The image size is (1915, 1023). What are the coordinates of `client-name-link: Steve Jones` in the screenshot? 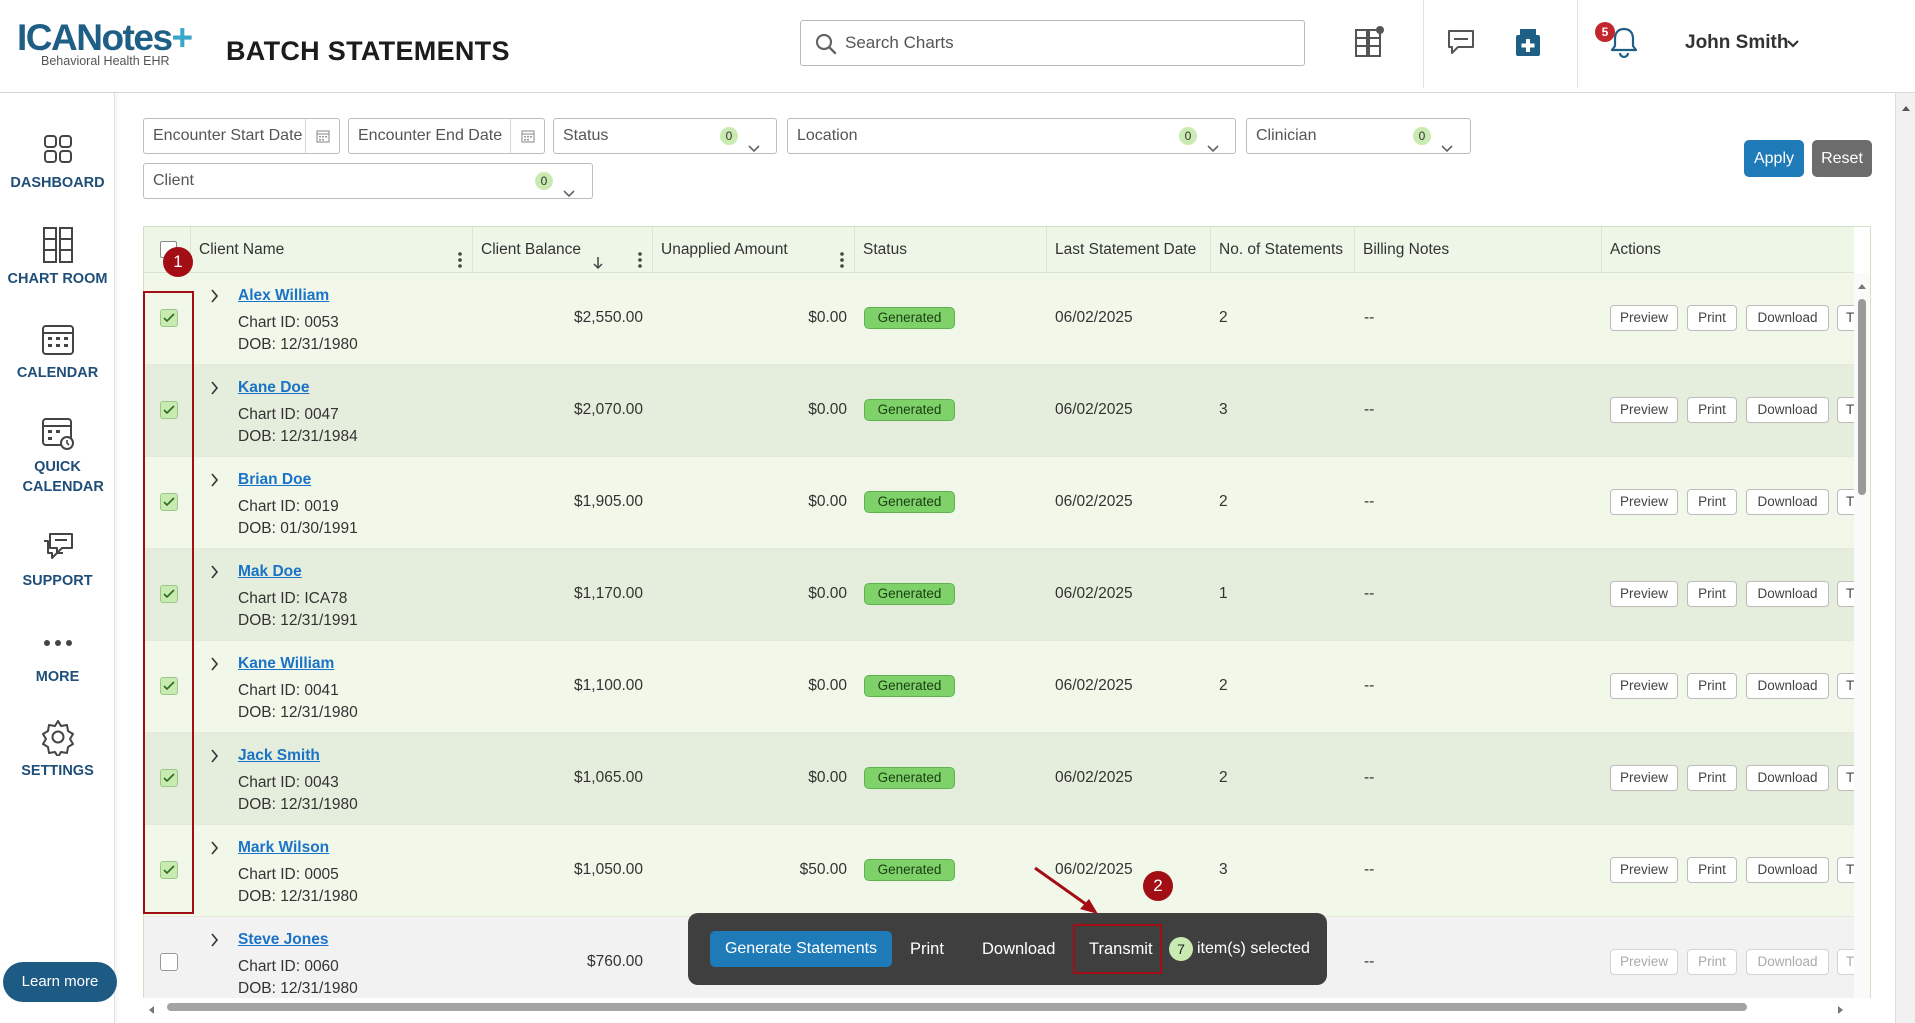 It's located at (283, 940).